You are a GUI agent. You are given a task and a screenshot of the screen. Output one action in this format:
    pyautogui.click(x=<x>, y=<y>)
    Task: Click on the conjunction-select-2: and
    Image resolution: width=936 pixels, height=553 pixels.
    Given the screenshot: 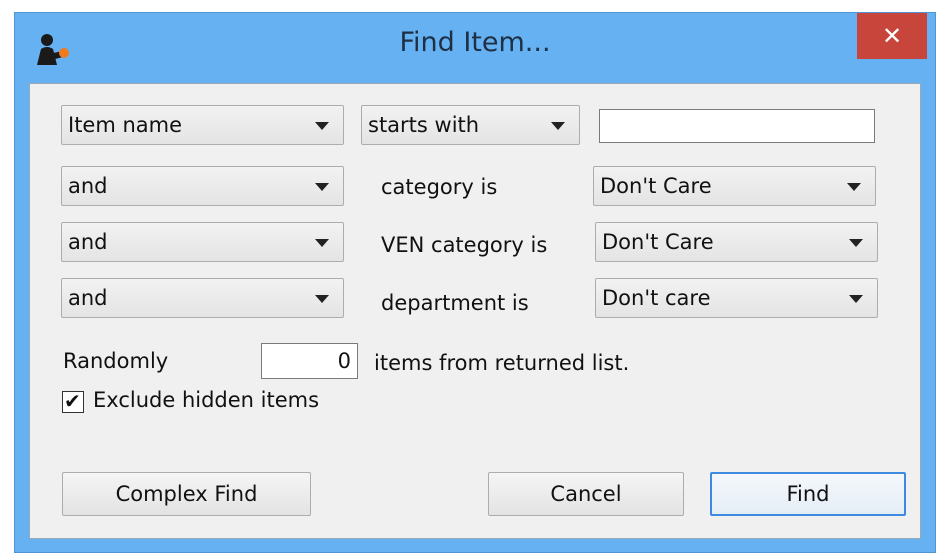 What is the action you would take?
    pyautogui.click(x=202, y=242)
    